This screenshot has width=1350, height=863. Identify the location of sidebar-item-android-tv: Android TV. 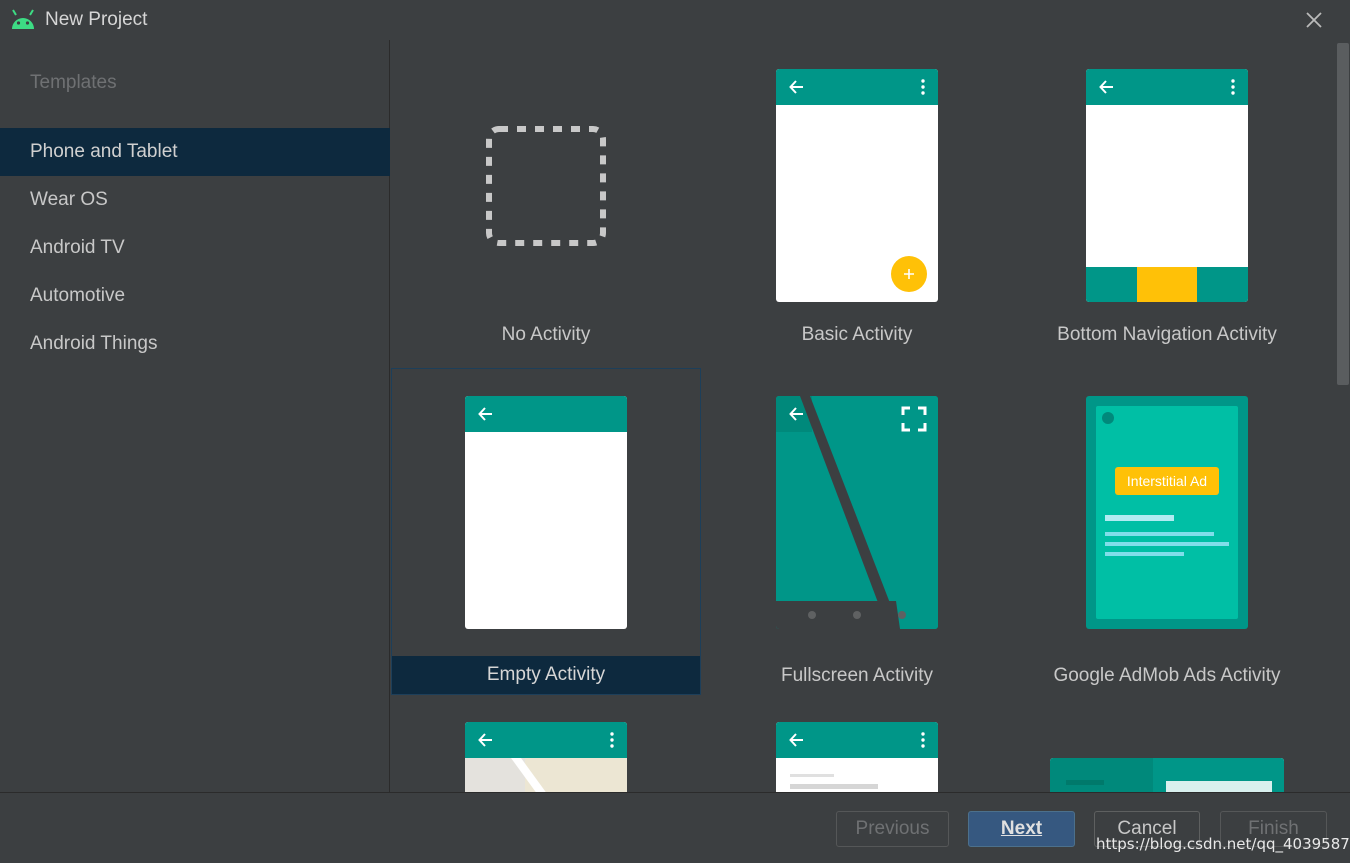
(195, 248).